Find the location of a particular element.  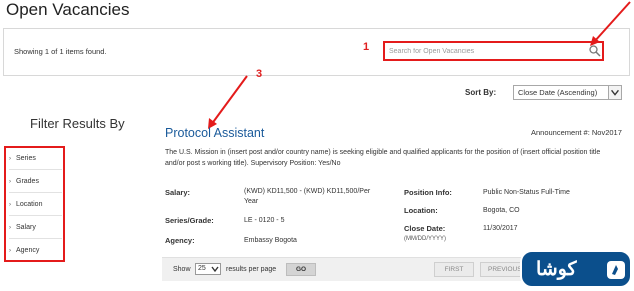

sort-select: Close Date (Ascending) is located at coordinates (561, 92).